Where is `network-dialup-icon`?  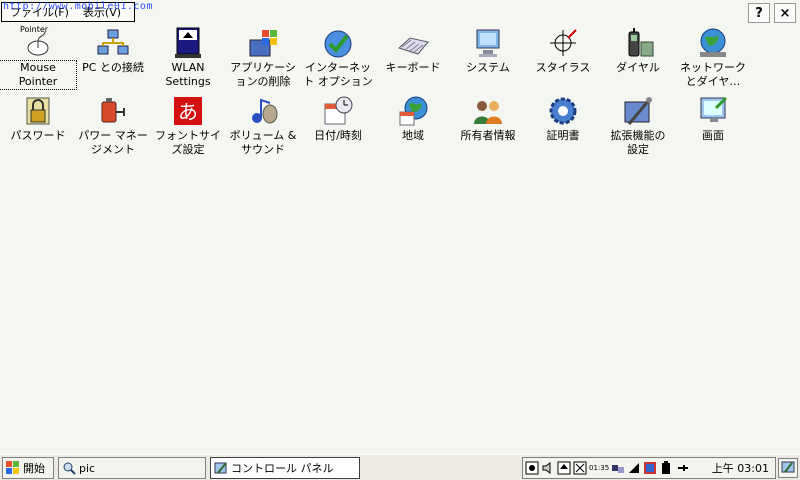 network-dialup-icon is located at coordinates (713, 42).